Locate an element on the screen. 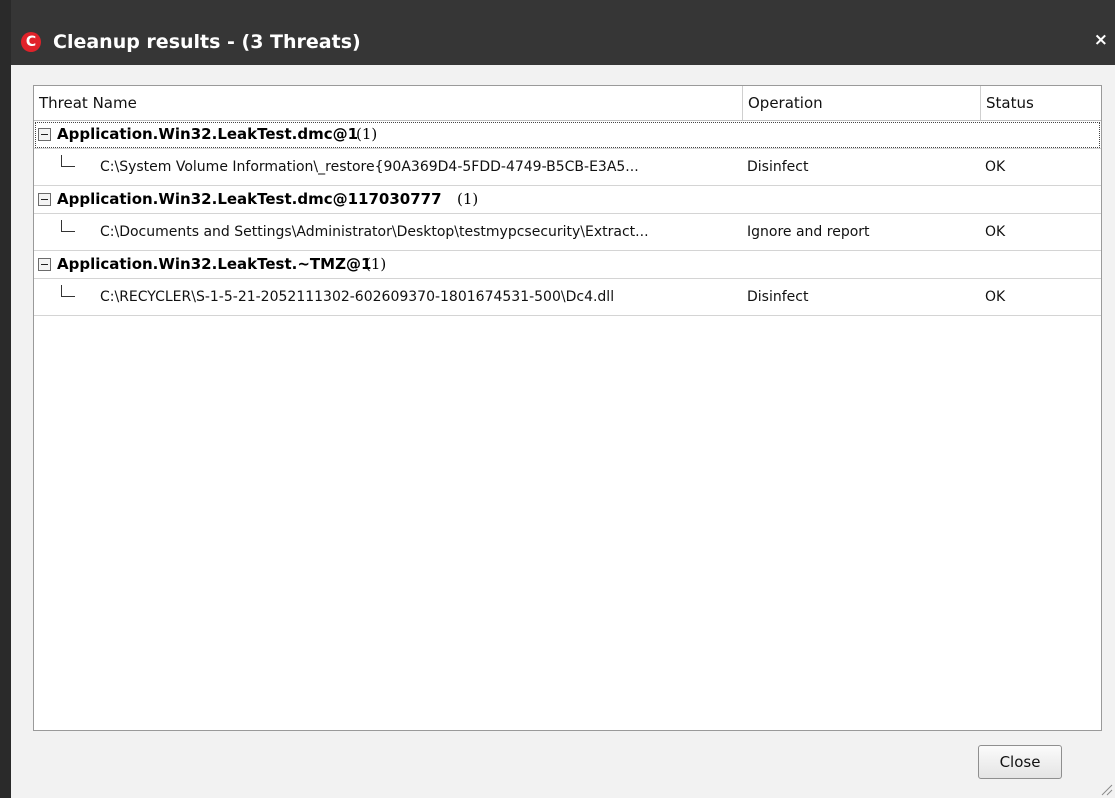  threat-group-name: Application.Win32.LeakTest.dmc@1 is located at coordinates (208, 134).